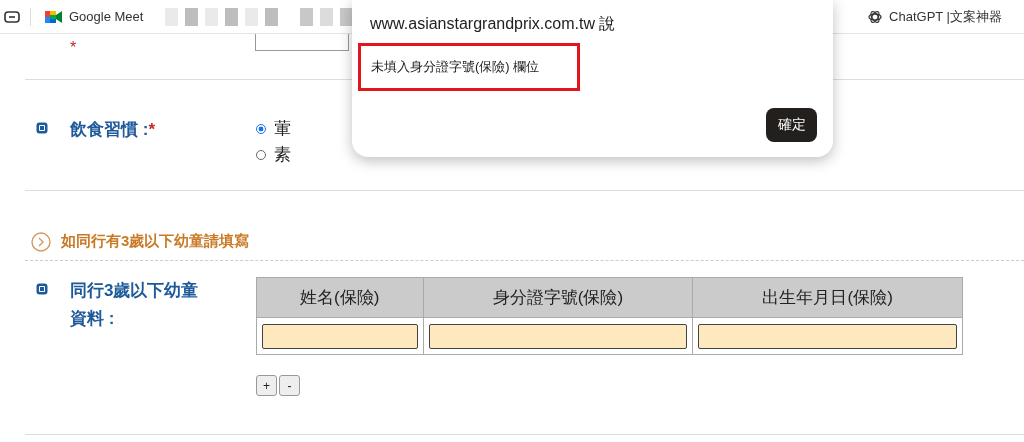  Describe the element at coordinates (41, 241) in the screenshot. I see `chevron-circle-icon` at that location.